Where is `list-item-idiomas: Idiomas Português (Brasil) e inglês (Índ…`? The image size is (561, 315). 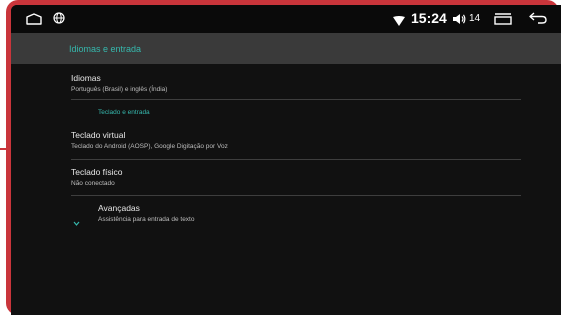
list-item-idiomas: Idiomas Português (Brasil) e inglês (Índ… is located at coordinates (301, 83).